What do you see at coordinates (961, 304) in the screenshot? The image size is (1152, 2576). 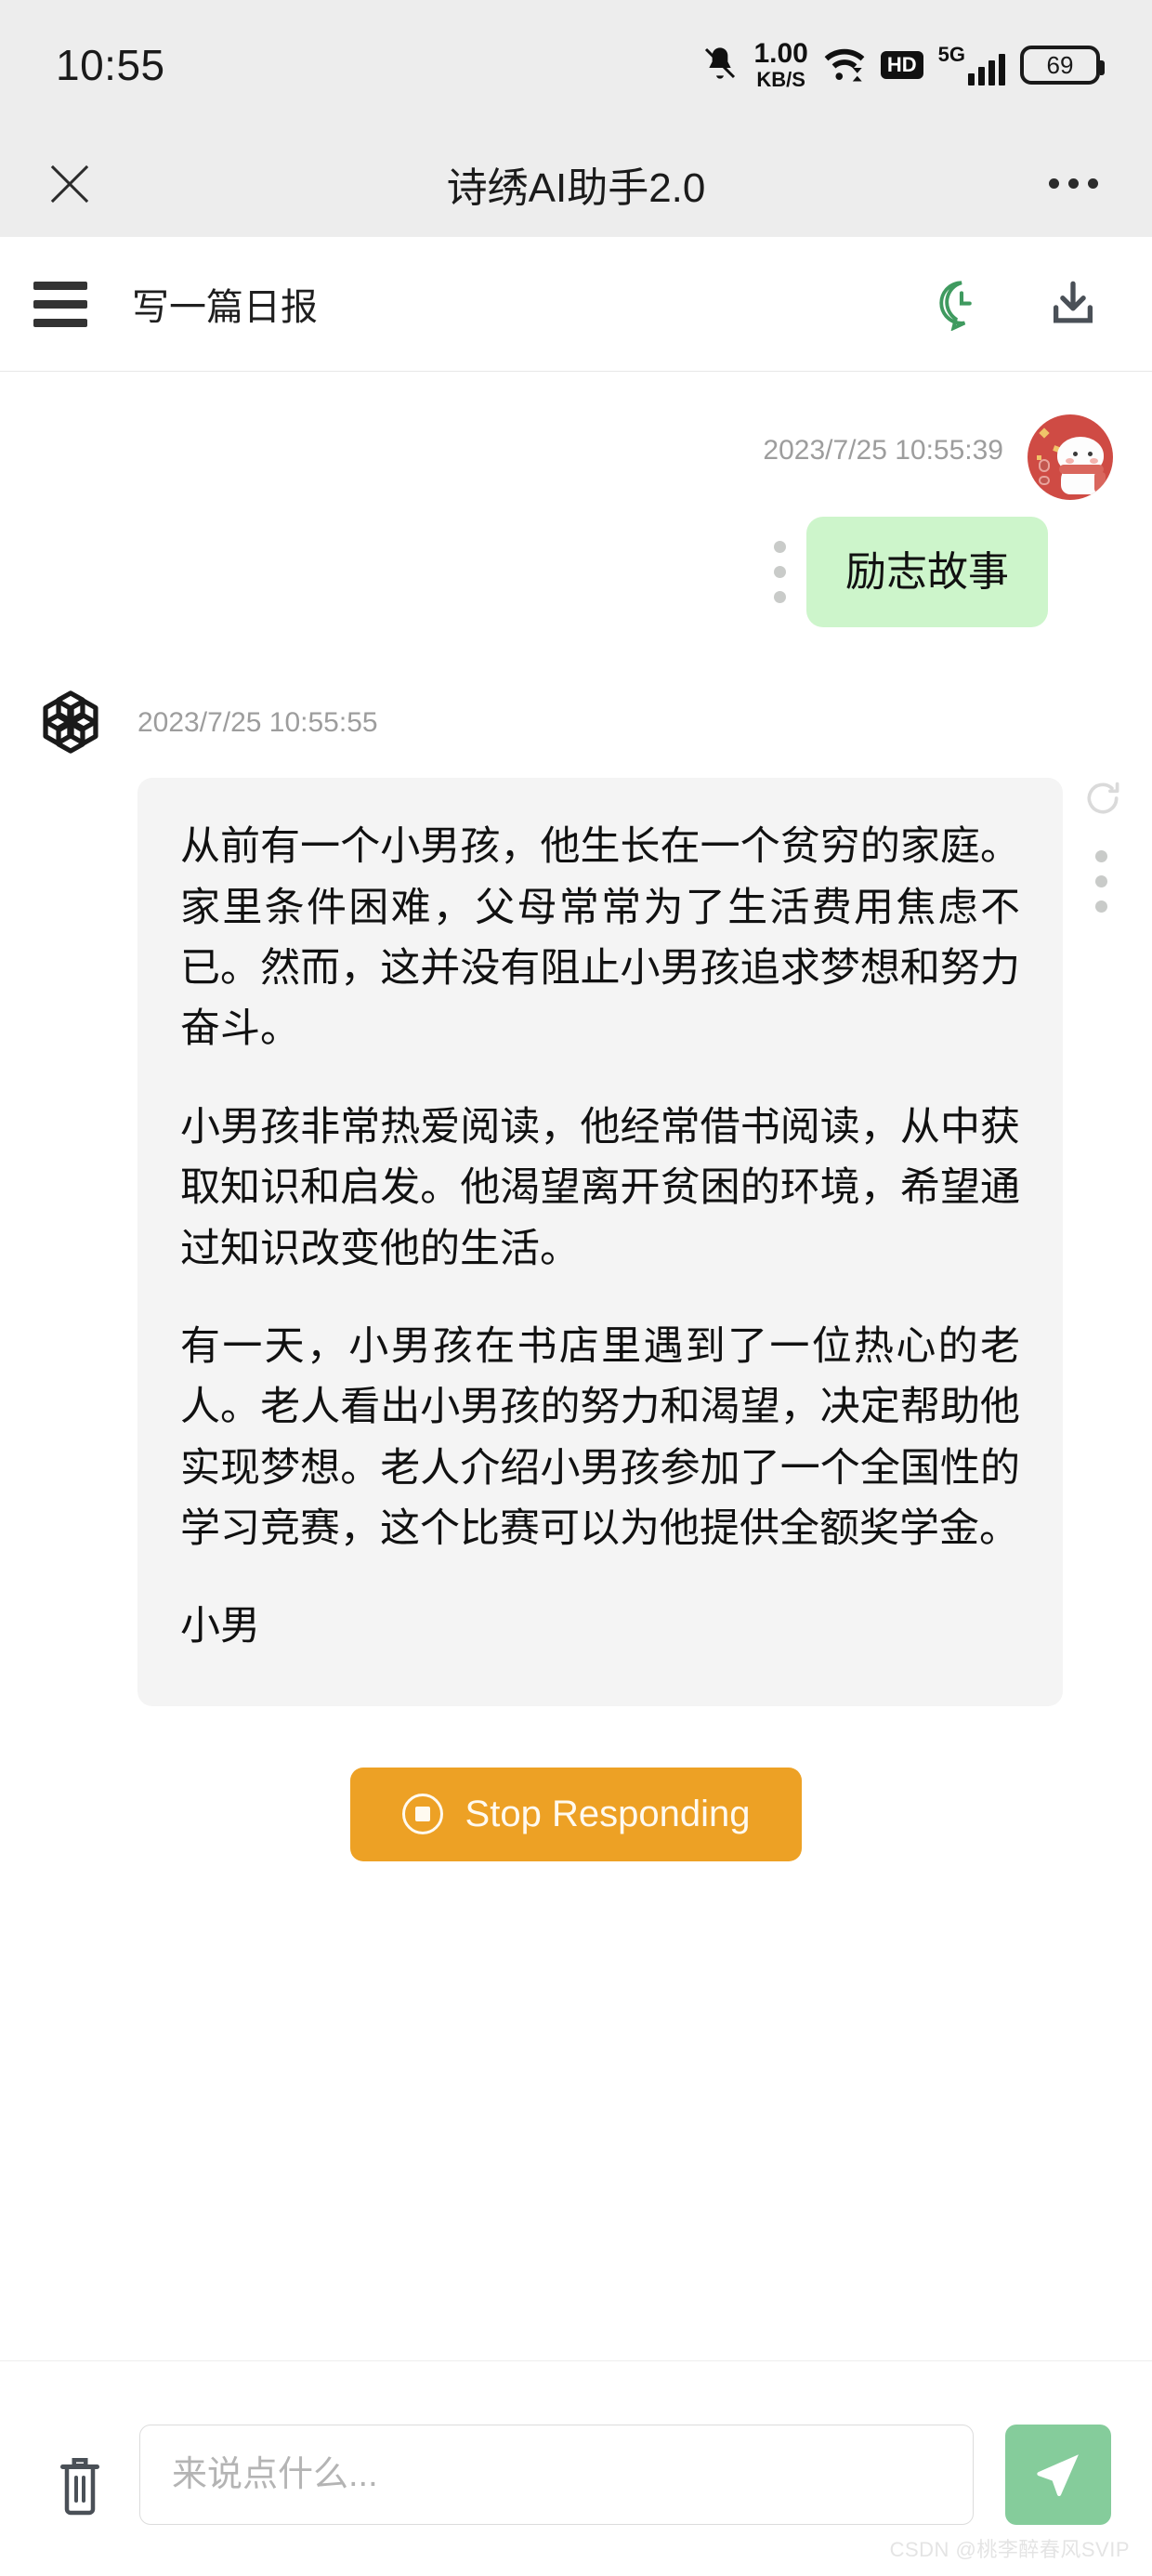 I see `chat-history-icon` at bounding box center [961, 304].